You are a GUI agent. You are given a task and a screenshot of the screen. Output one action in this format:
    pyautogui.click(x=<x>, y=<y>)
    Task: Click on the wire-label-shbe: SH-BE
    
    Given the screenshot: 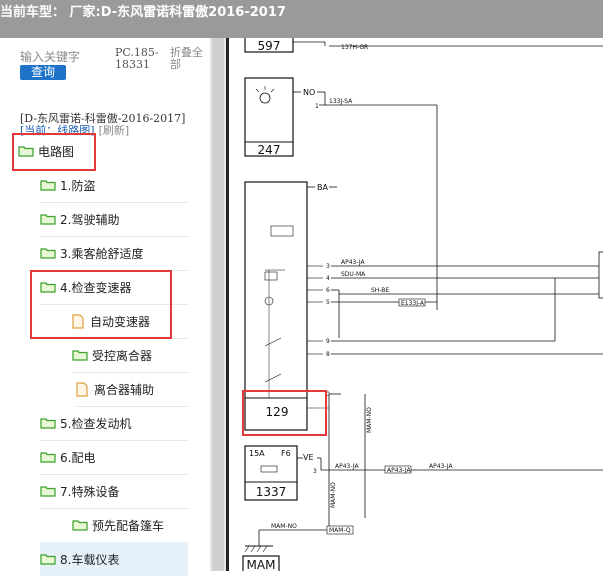 What is the action you would take?
    pyautogui.click(x=380, y=290)
    